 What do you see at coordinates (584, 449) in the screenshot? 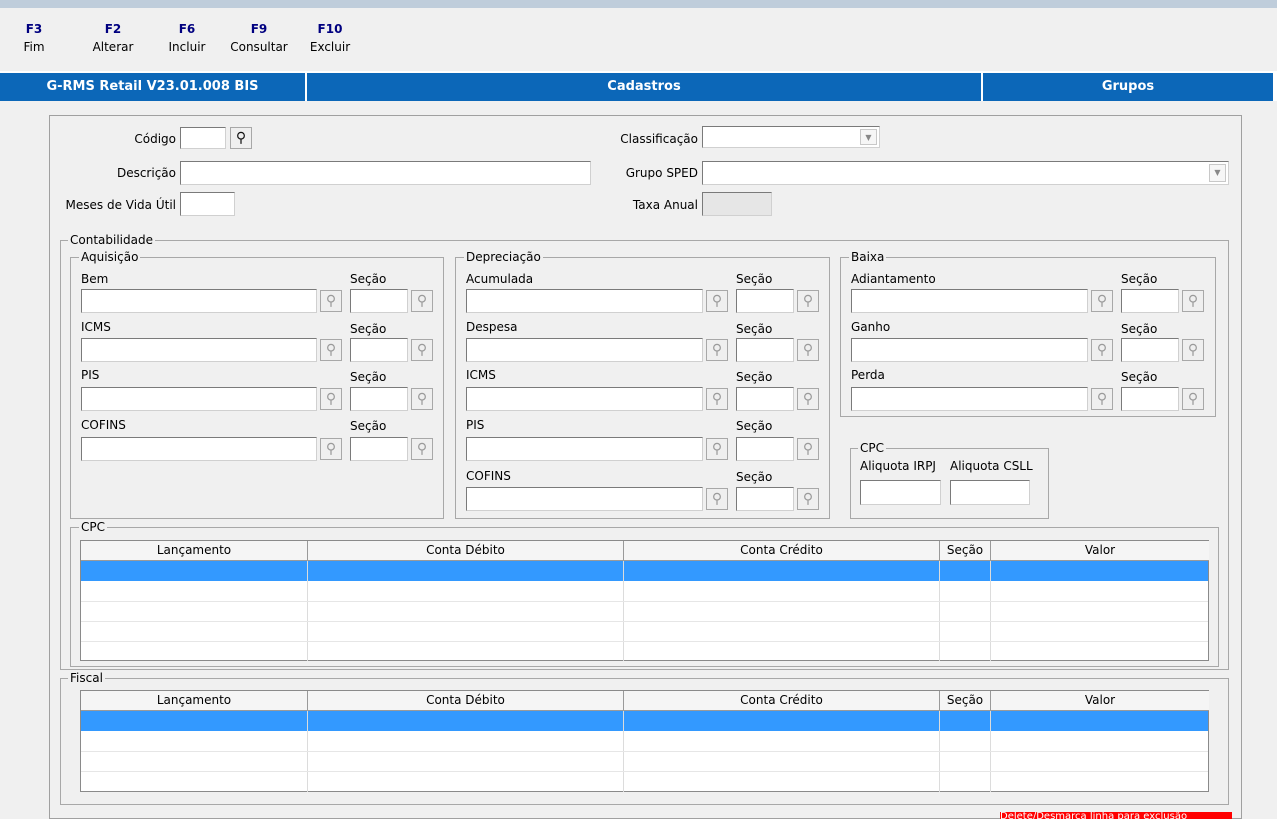
I see `dp-pis-input` at bounding box center [584, 449].